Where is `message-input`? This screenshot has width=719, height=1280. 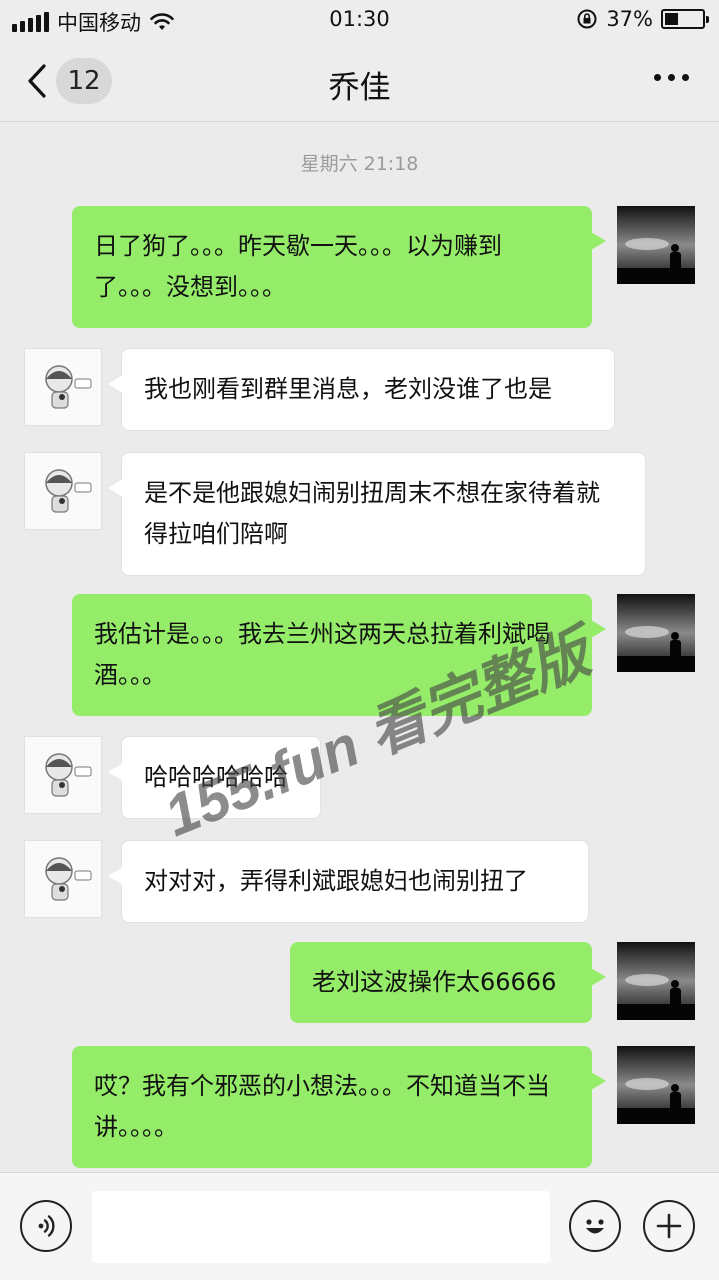
message-input is located at coordinates (321, 1227).